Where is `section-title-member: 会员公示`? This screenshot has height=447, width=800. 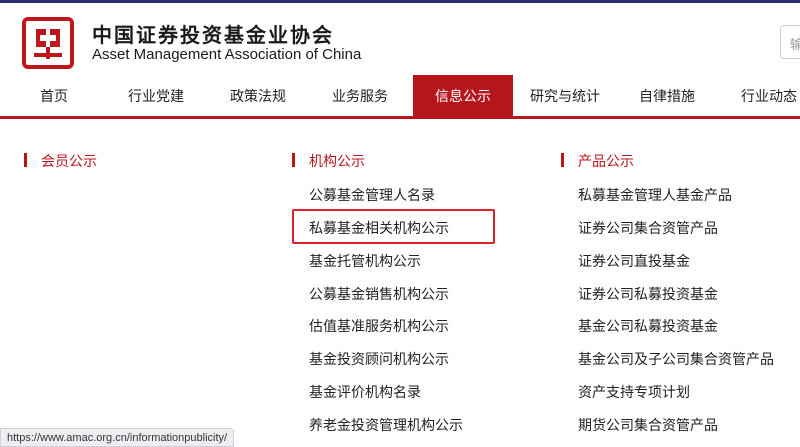
section-title-member: 会员公示 is located at coordinates (69, 161).